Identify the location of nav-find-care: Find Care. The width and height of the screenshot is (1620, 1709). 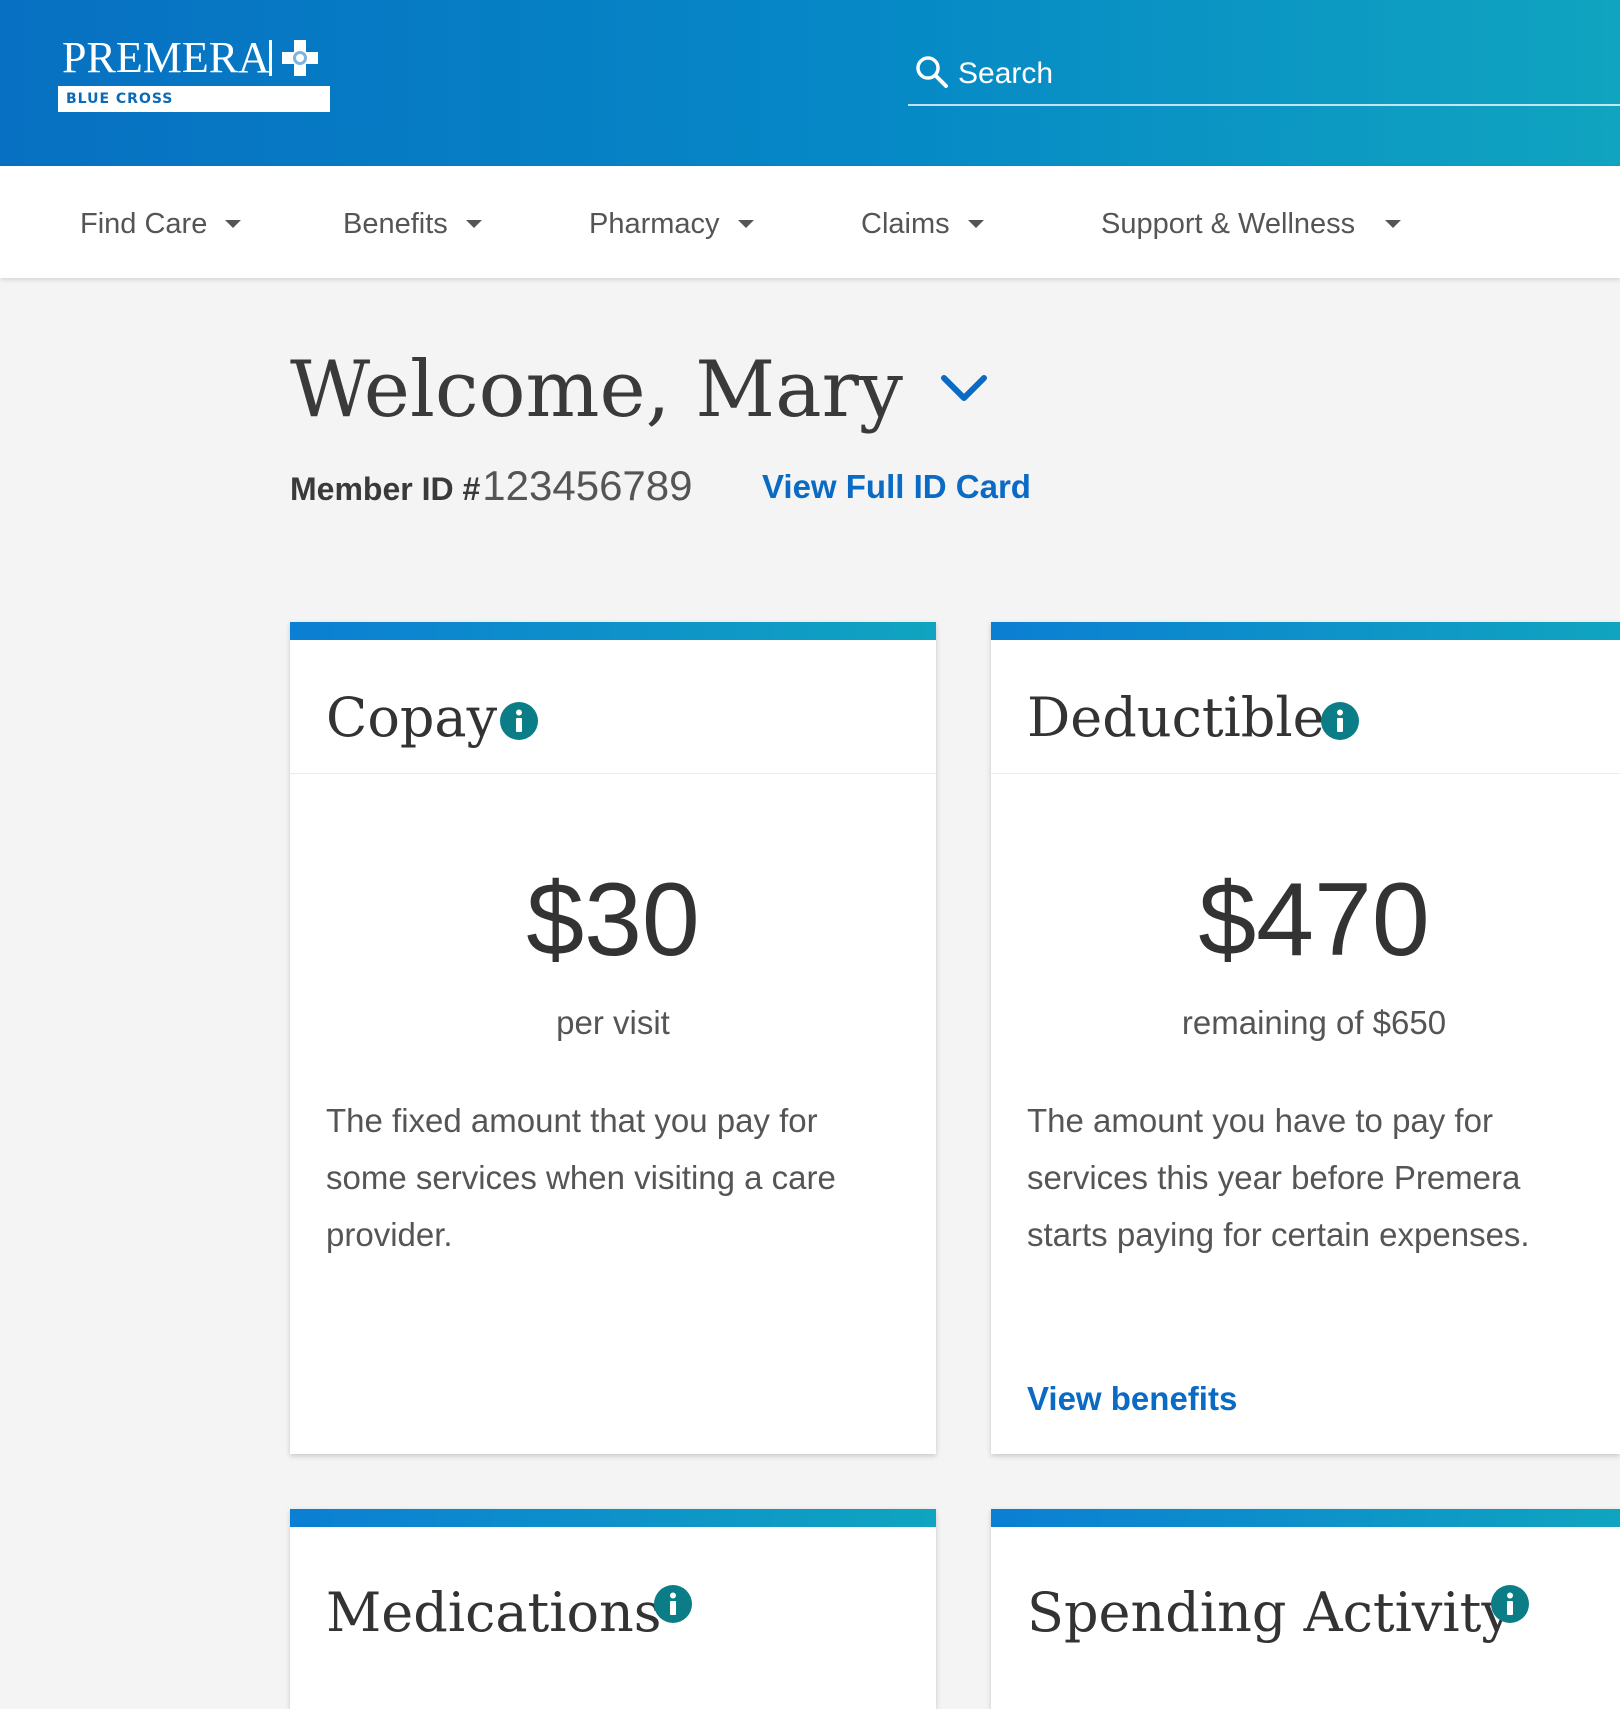
(161, 224).